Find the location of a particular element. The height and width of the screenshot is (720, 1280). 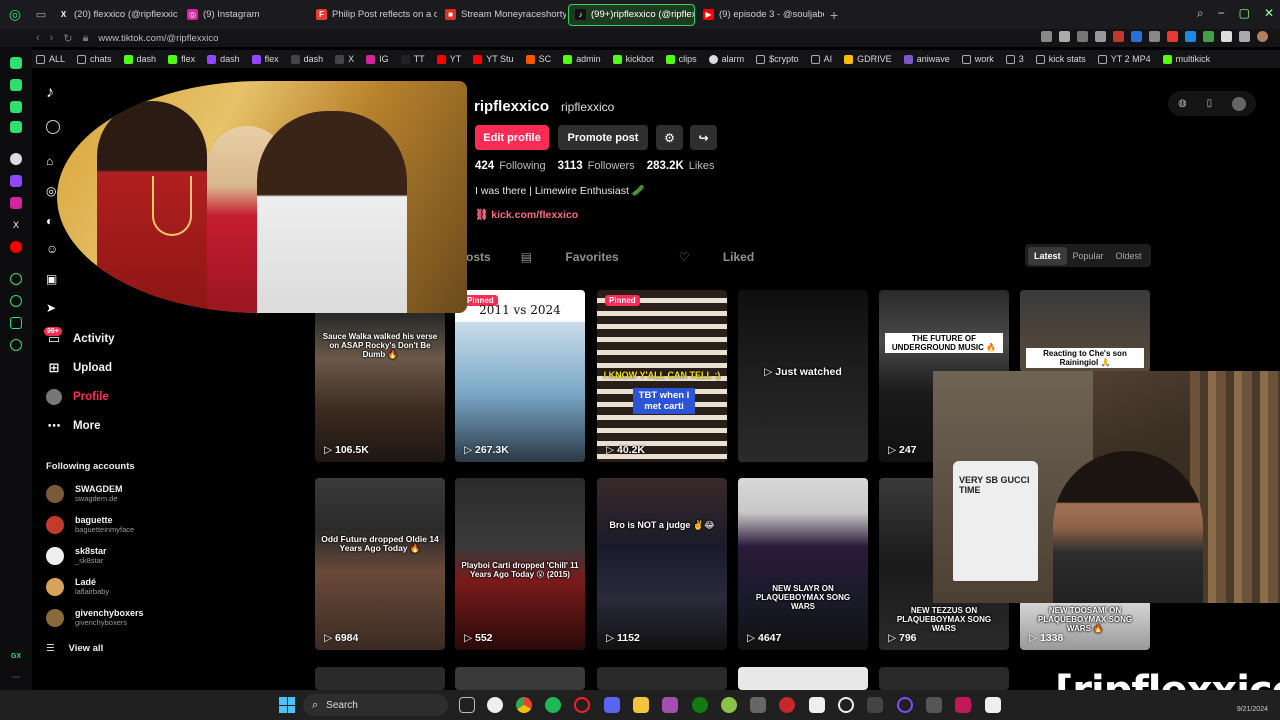

nav-activity: ▭ Activity is located at coordinates (80, 339).